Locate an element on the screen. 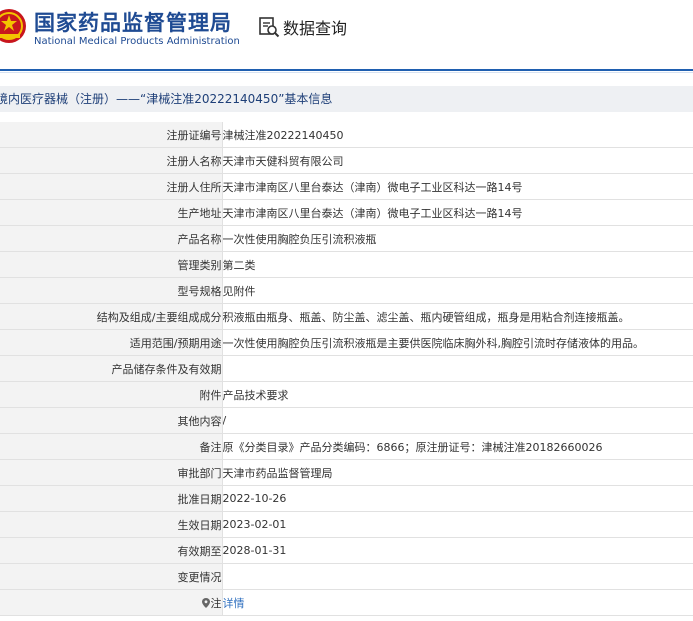 This screenshot has width=693, height=621. table-row: 有效期至 2028-01-31 is located at coordinates (346, 550).